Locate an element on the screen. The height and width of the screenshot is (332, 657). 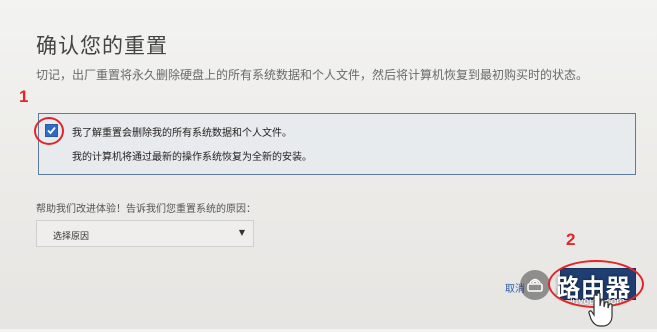
step-1-highlight is located at coordinates (49, 131).